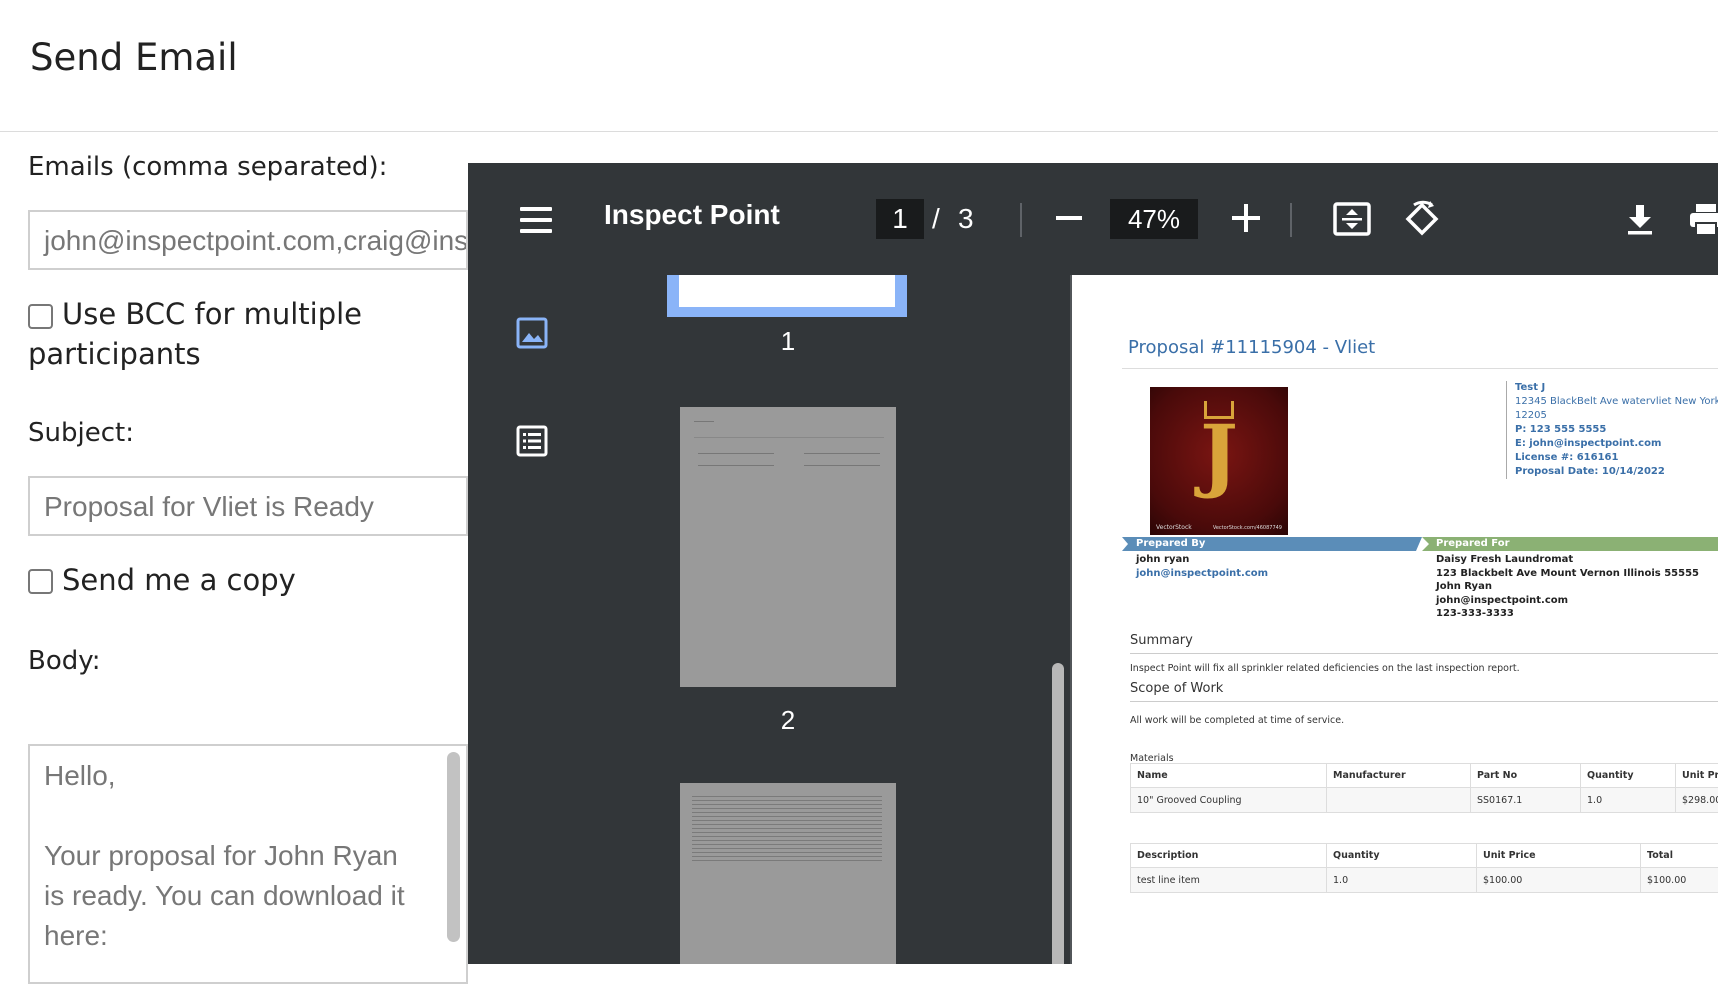 Image resolution: width=1718 pixels, height=984 pixels. I want to click on lines-col-unit-price: Unit Price, so click(1559, 856).